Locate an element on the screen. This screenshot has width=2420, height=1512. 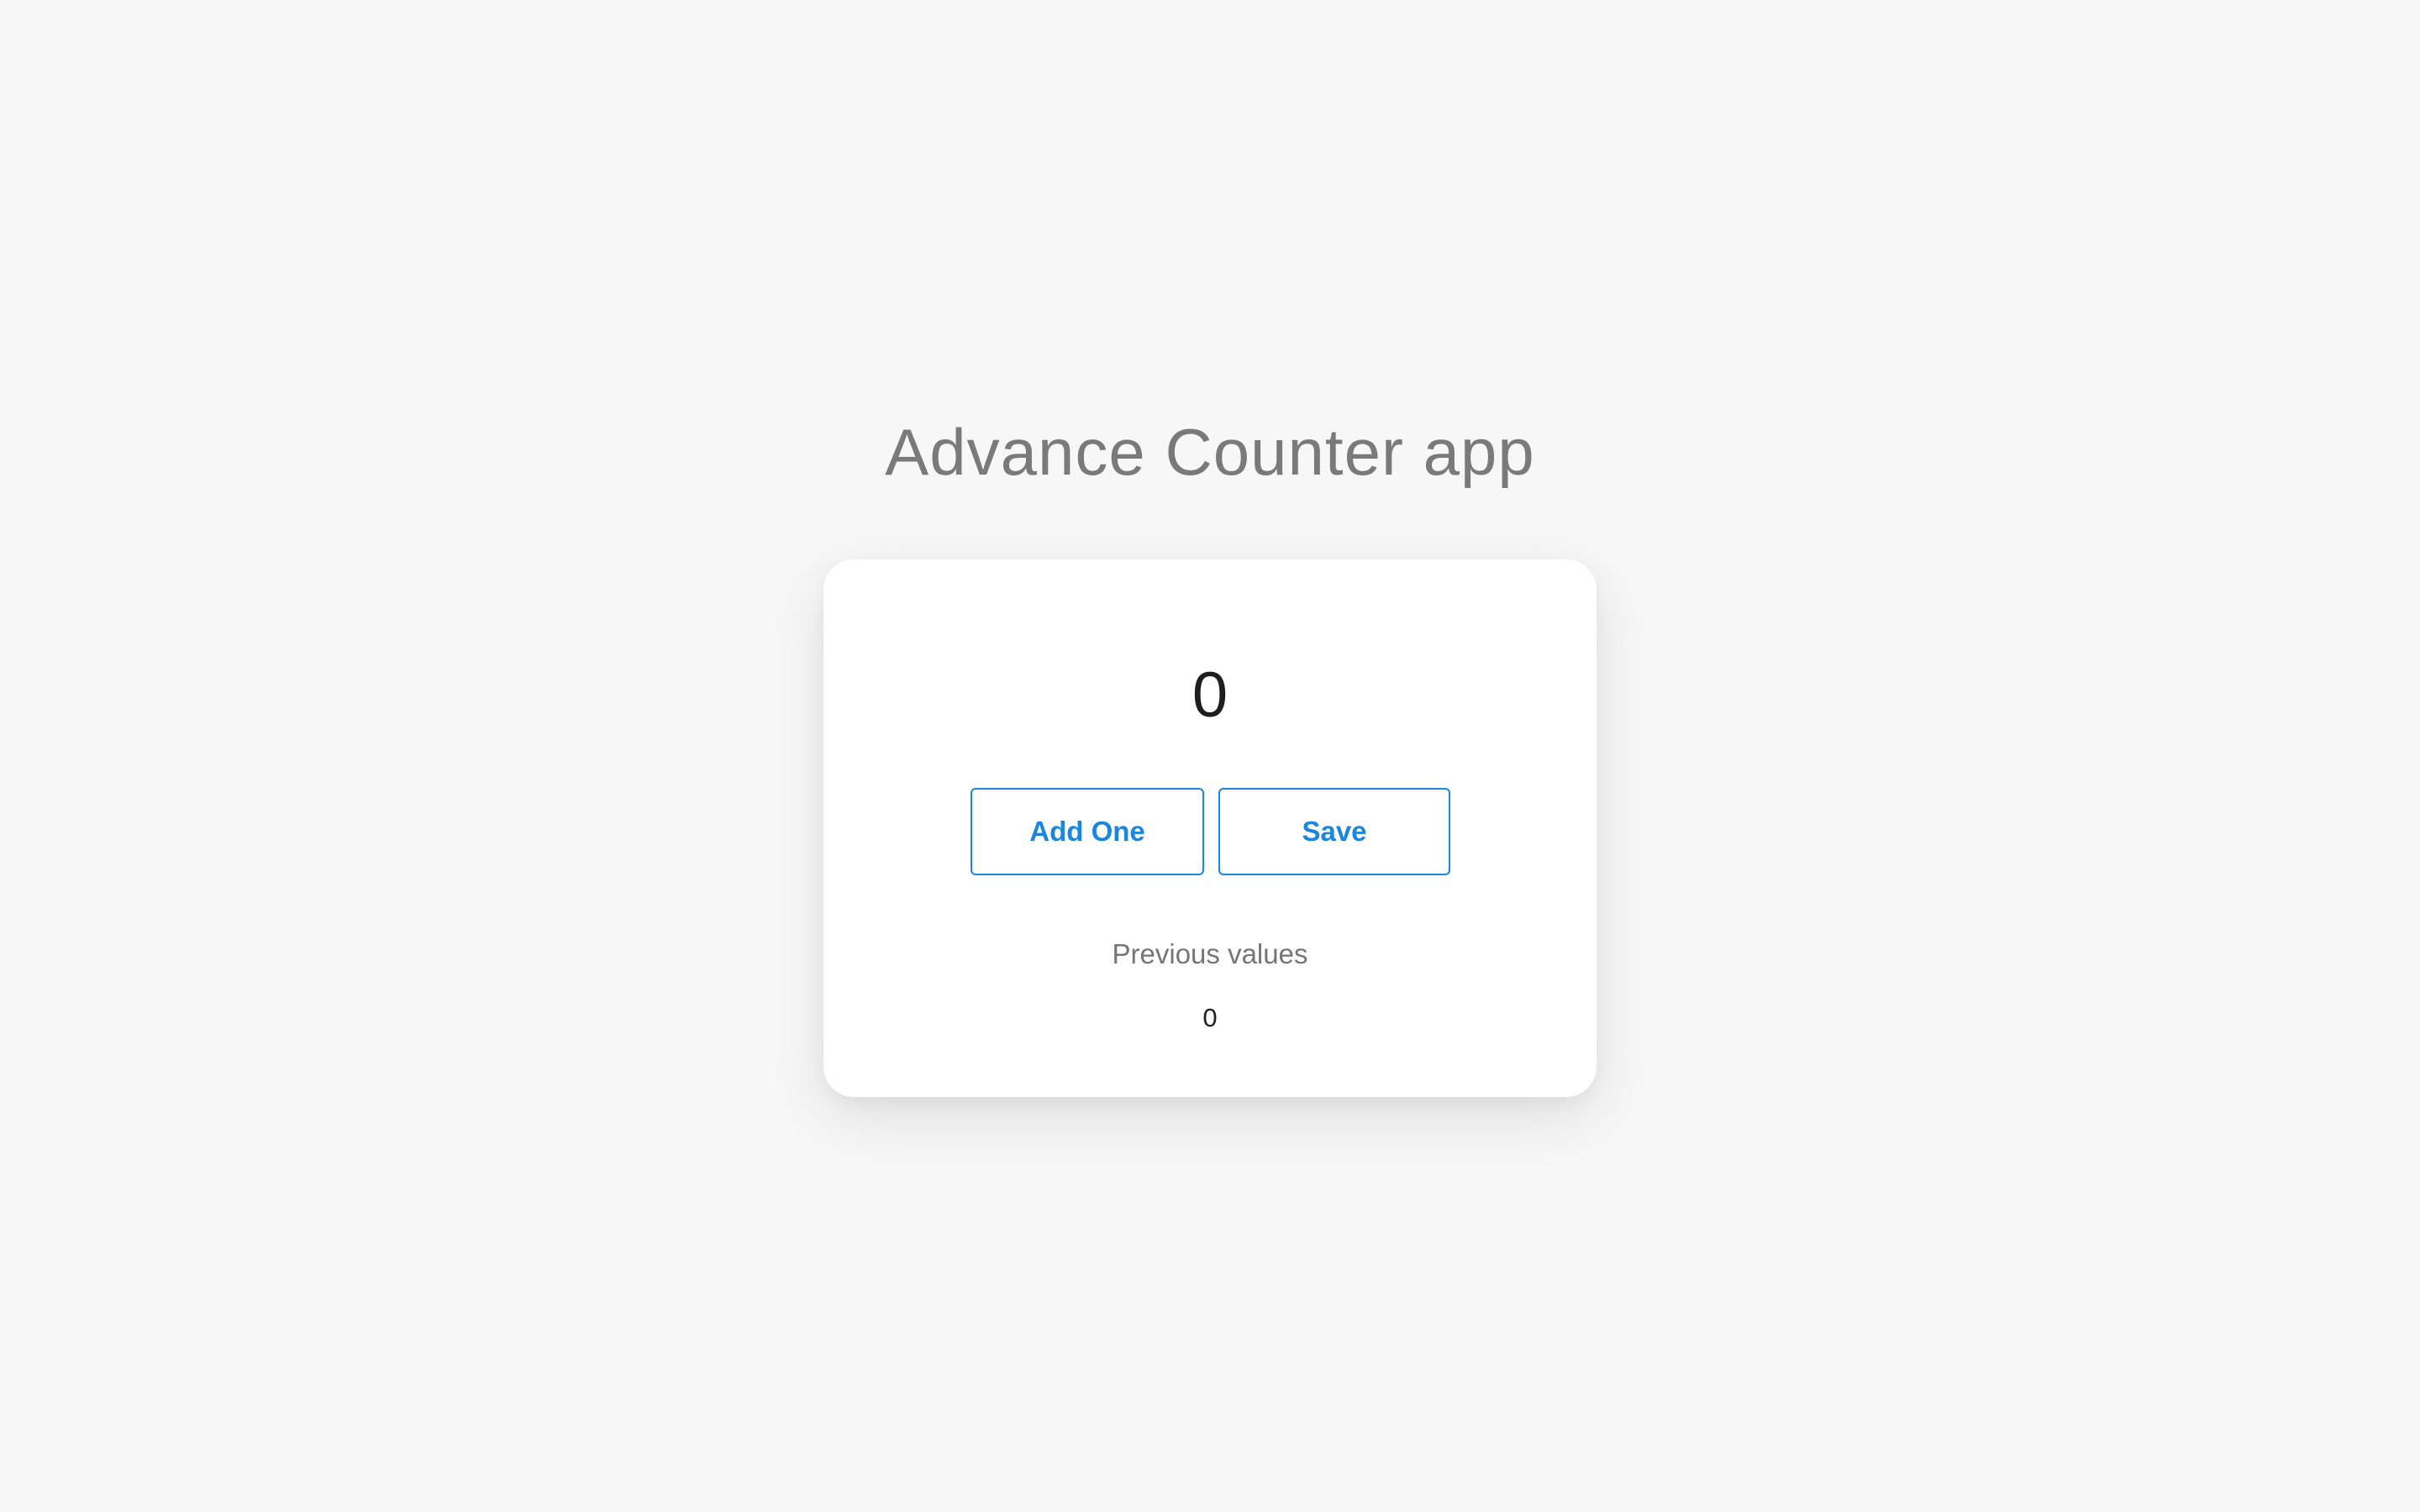
counter-card: 0 Add One Save Previous values 0 is located at coordinates (1210, 828).